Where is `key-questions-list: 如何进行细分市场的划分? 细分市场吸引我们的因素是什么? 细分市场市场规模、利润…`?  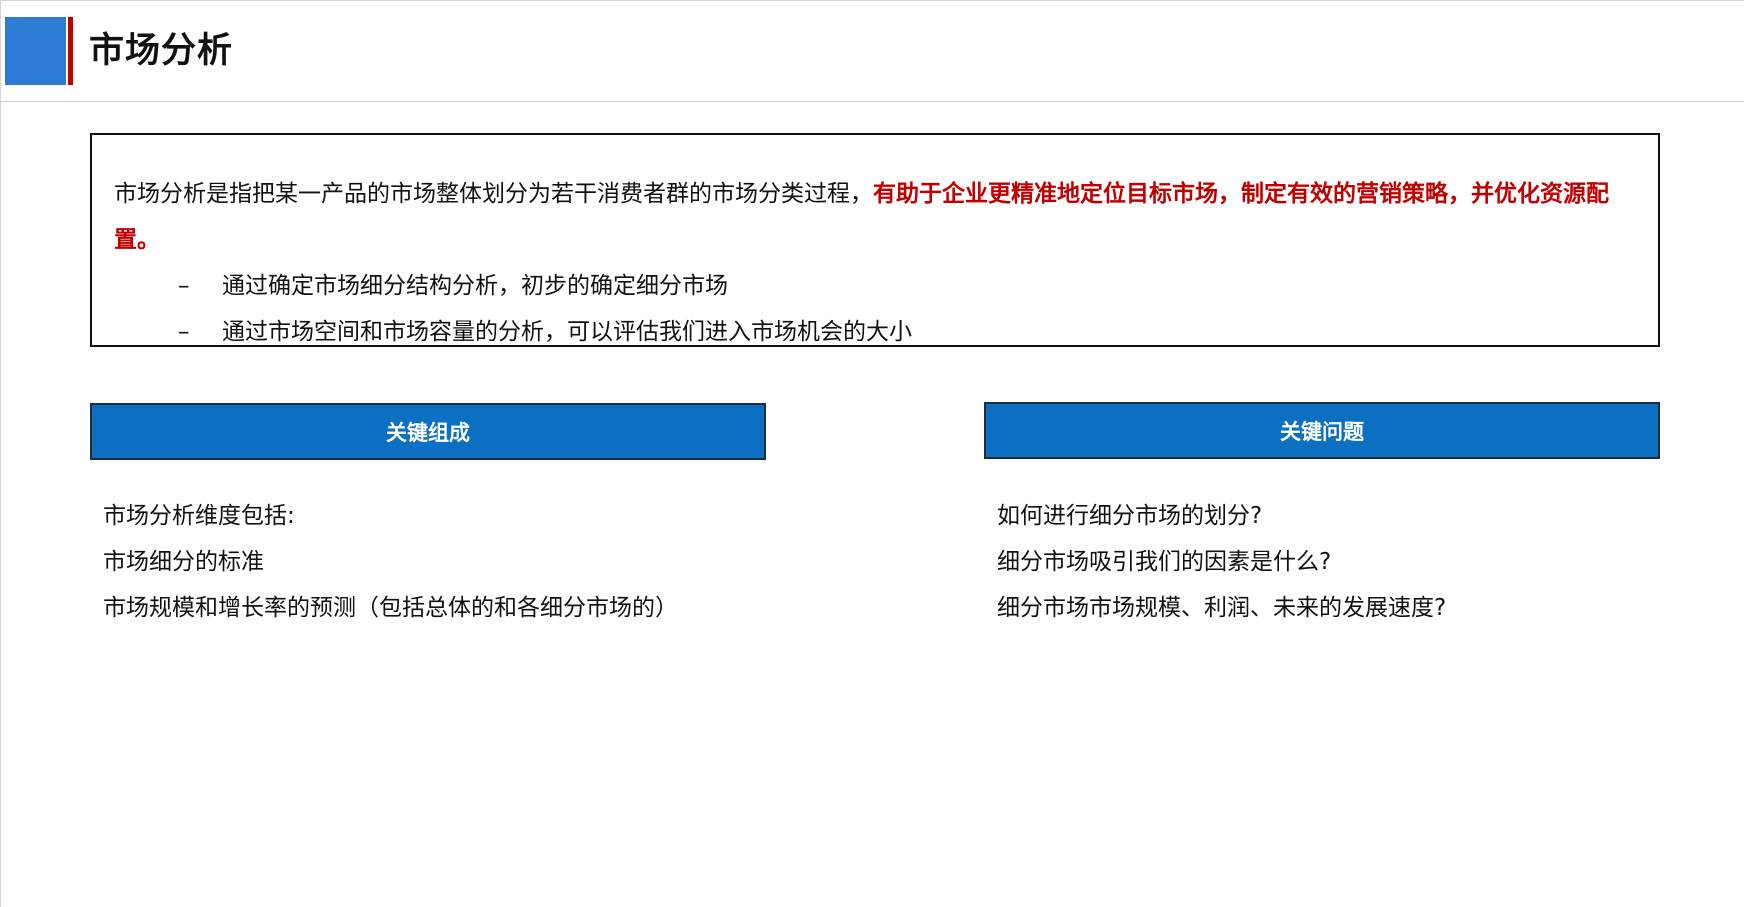
key-questions-list: 如何进行细分市场的划分? 细分市场吸引我们的因素是什么? 细分市场市场规模、利润… is located at coordinates (1221, 562).